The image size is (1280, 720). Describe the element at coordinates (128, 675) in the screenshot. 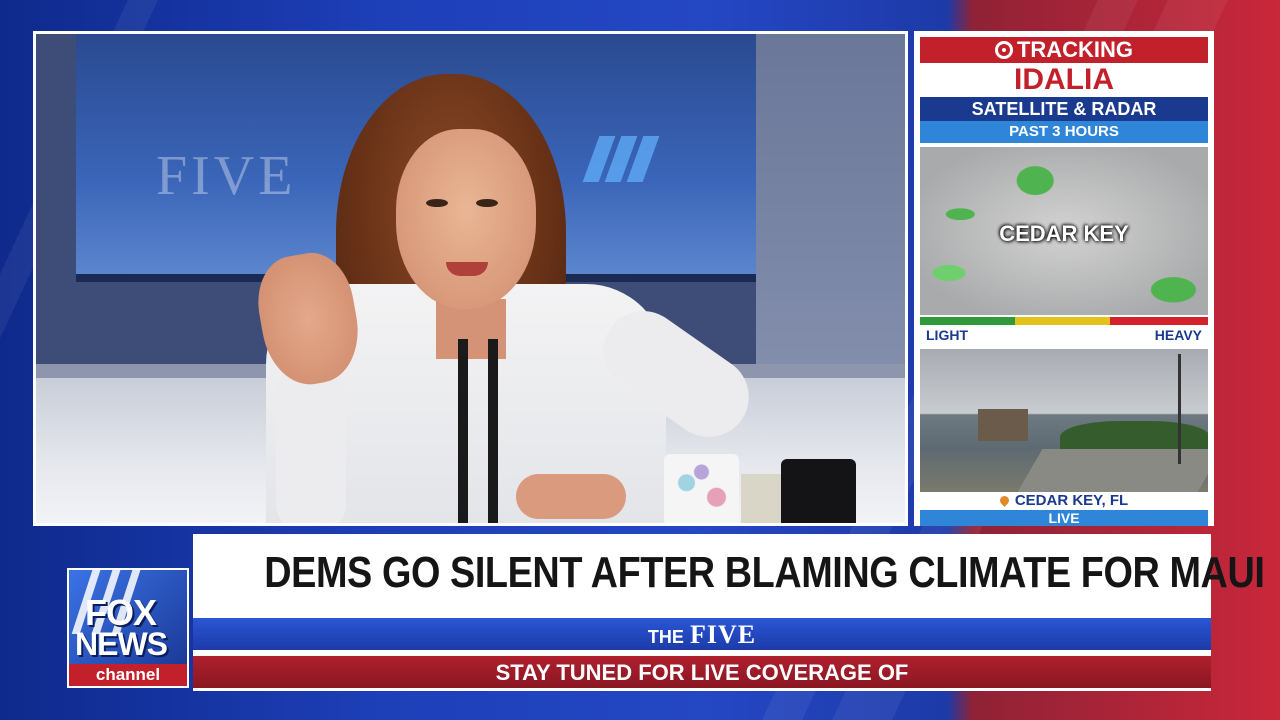

I see `logo-line-channel: channel` at that location.